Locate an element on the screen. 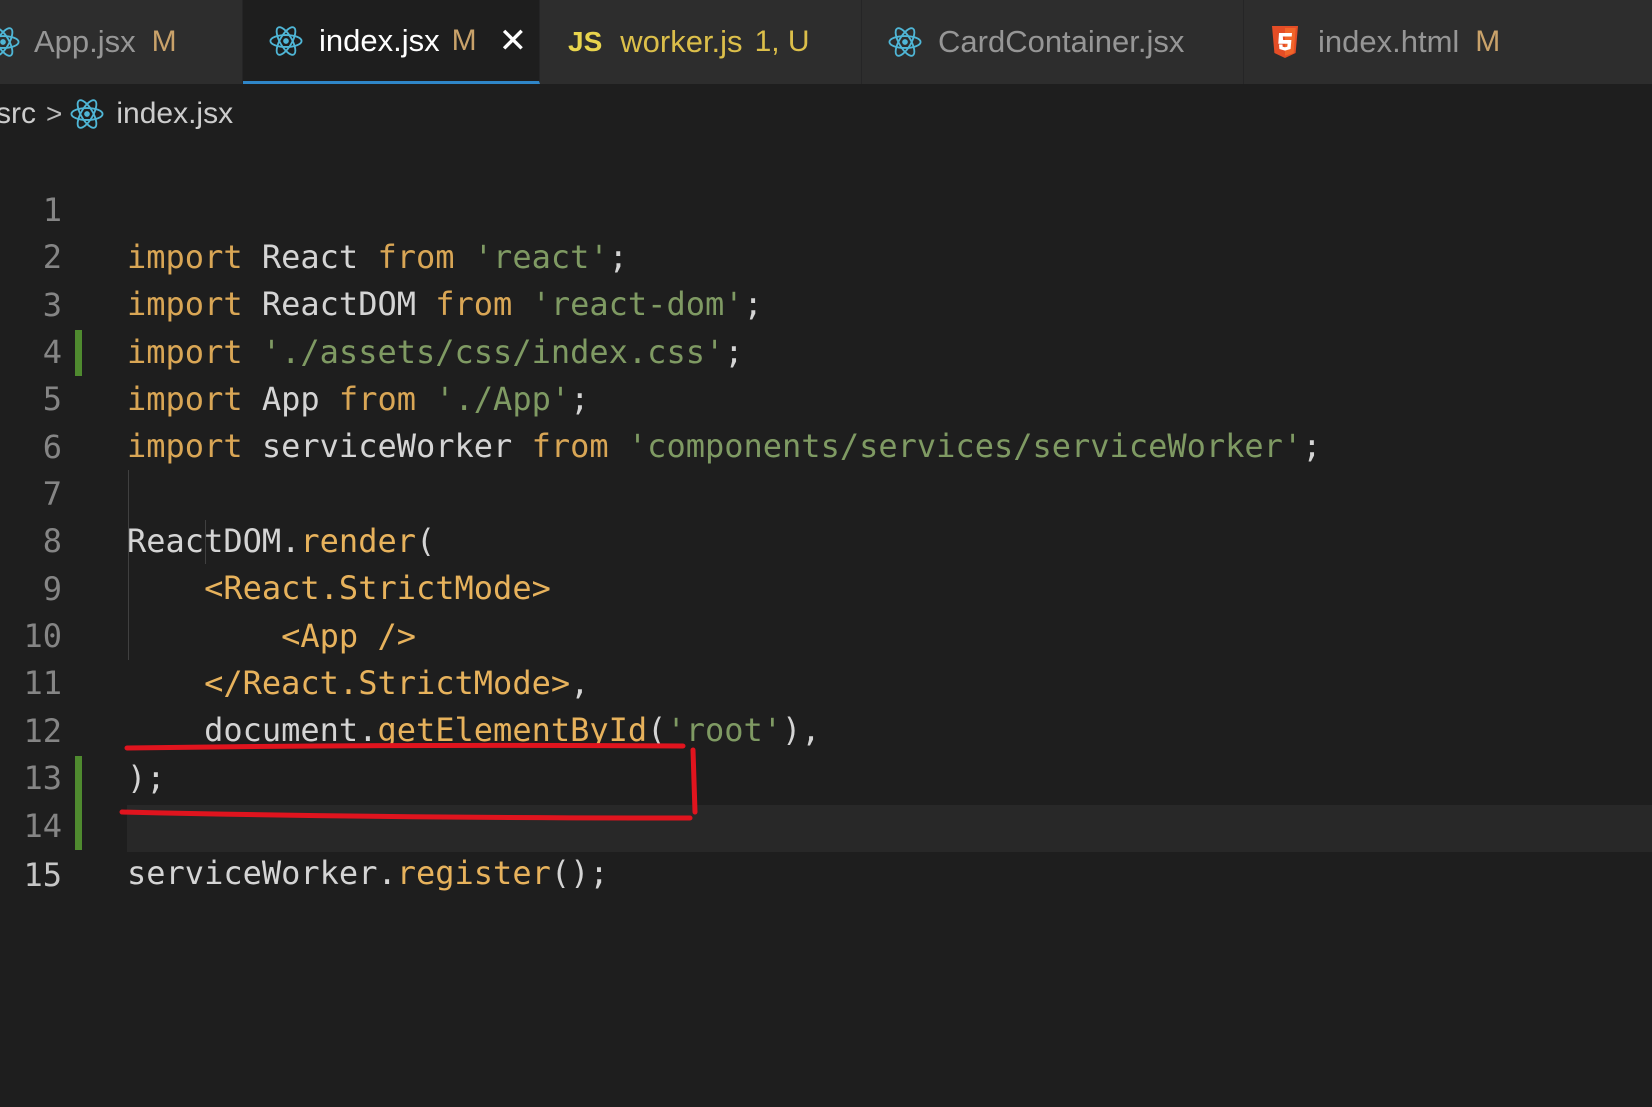 This screenshot has width=1652, height=1107. tab-index-html: index.html M is located at coordinates (1448, 42).